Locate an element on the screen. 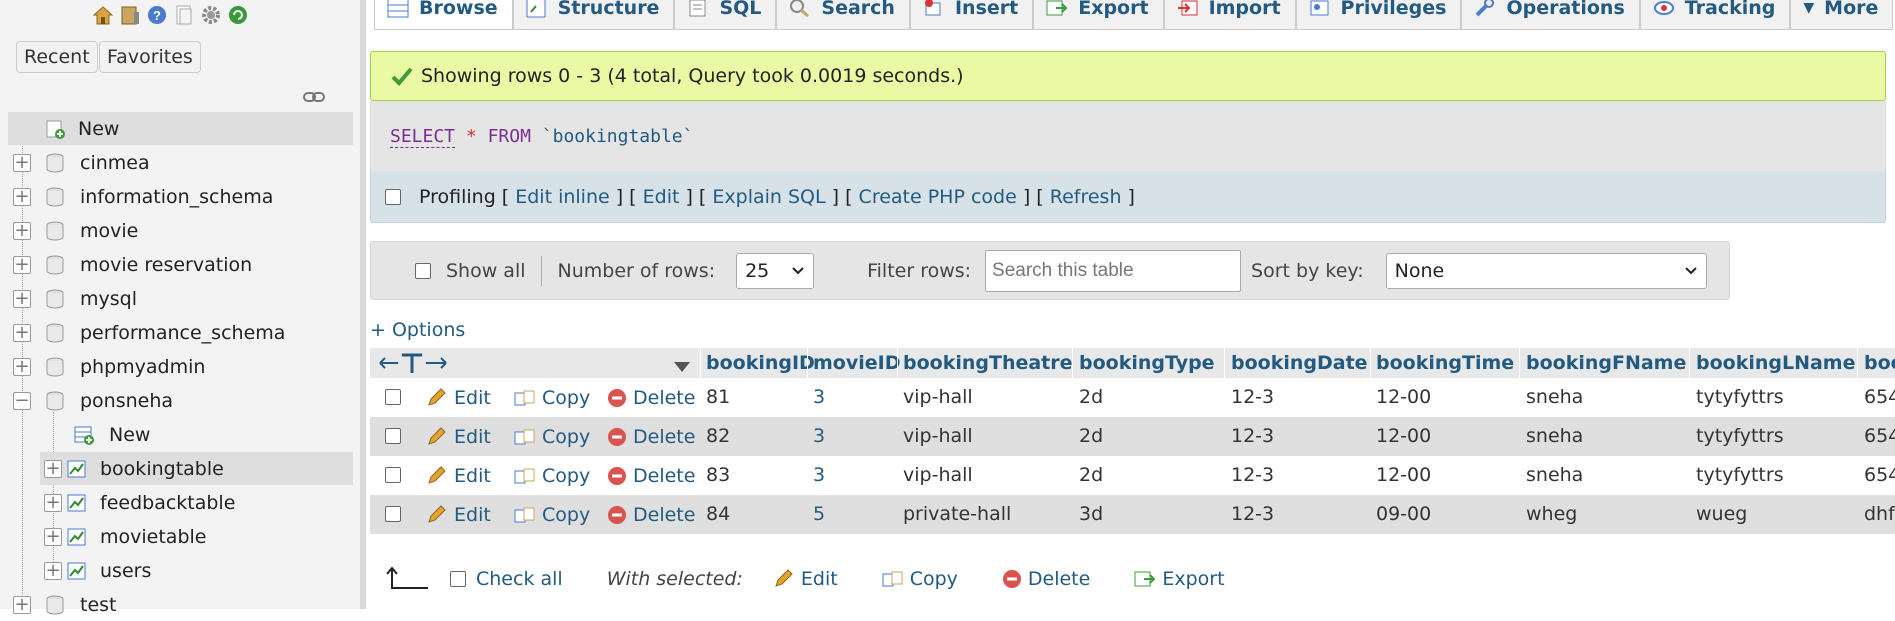 This screenshot has height=621, width=1895. help-icon: ? is located at coordinates (157, 15).